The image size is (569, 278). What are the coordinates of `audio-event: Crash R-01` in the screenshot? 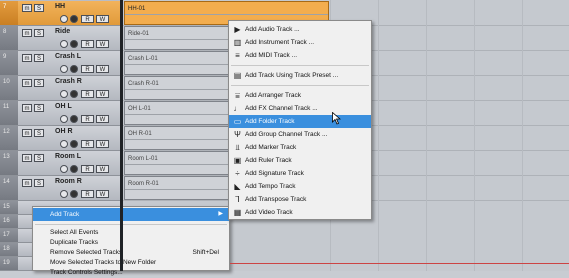 It's located at (183, 88).